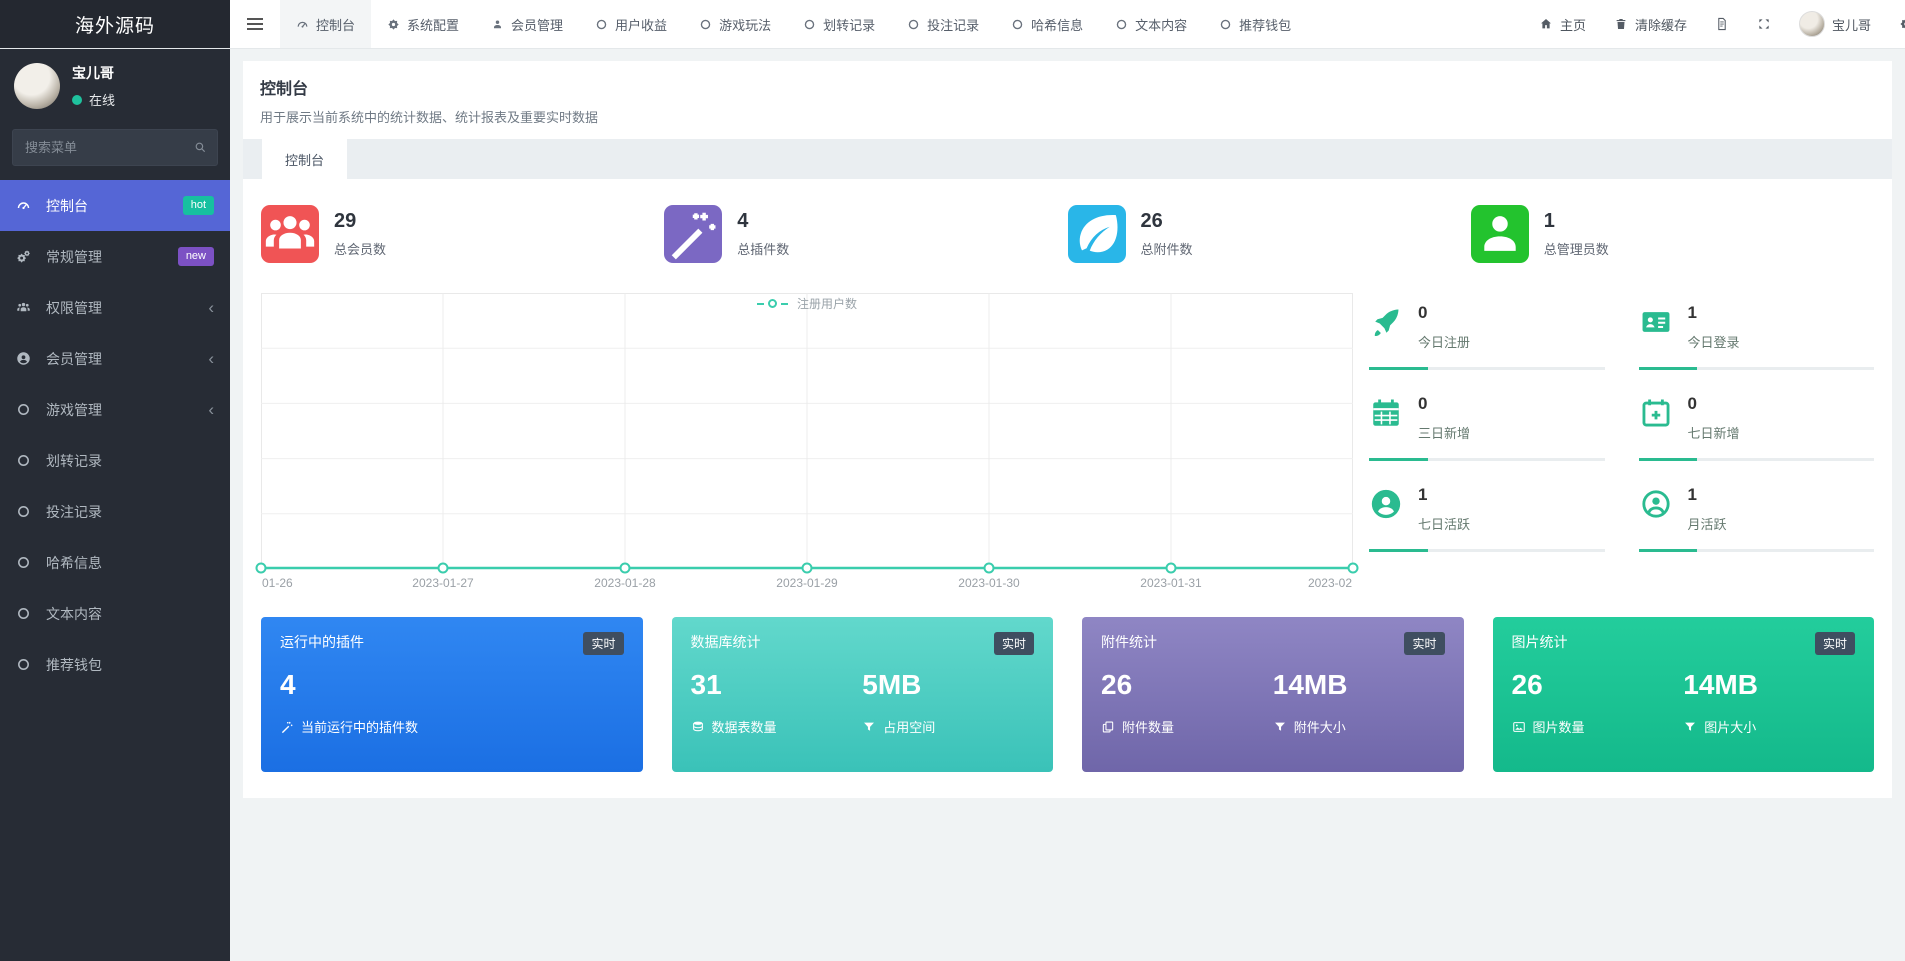 The width and height of the screenshot is (1905, 961). Describe the element at coordinates (1902, 24) in the screenshot. I see `gear-icon` at that location.